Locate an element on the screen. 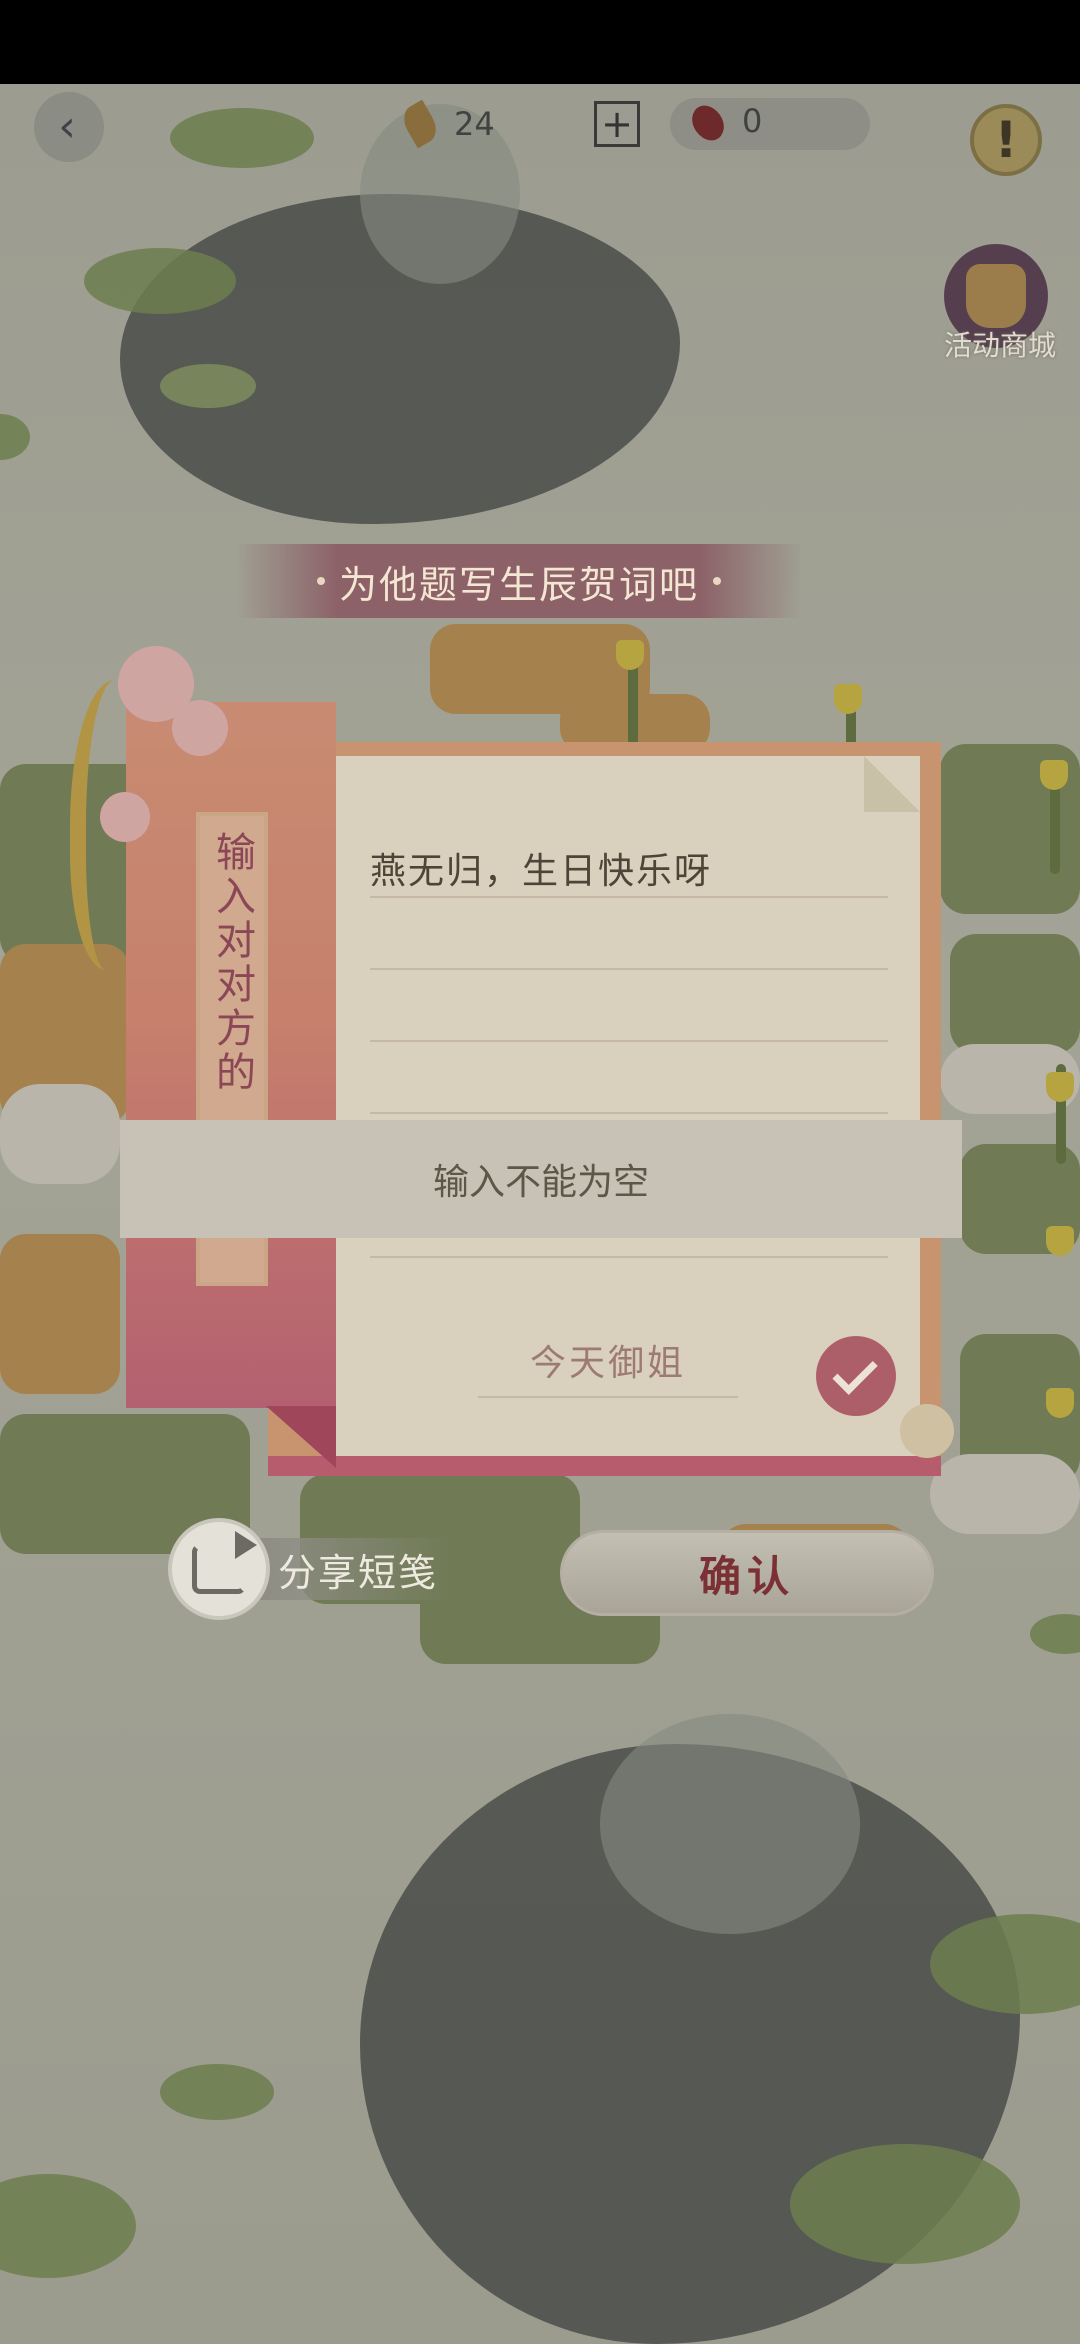  share-note-label: 分享短笺 is located at coordinates (358, 1573).